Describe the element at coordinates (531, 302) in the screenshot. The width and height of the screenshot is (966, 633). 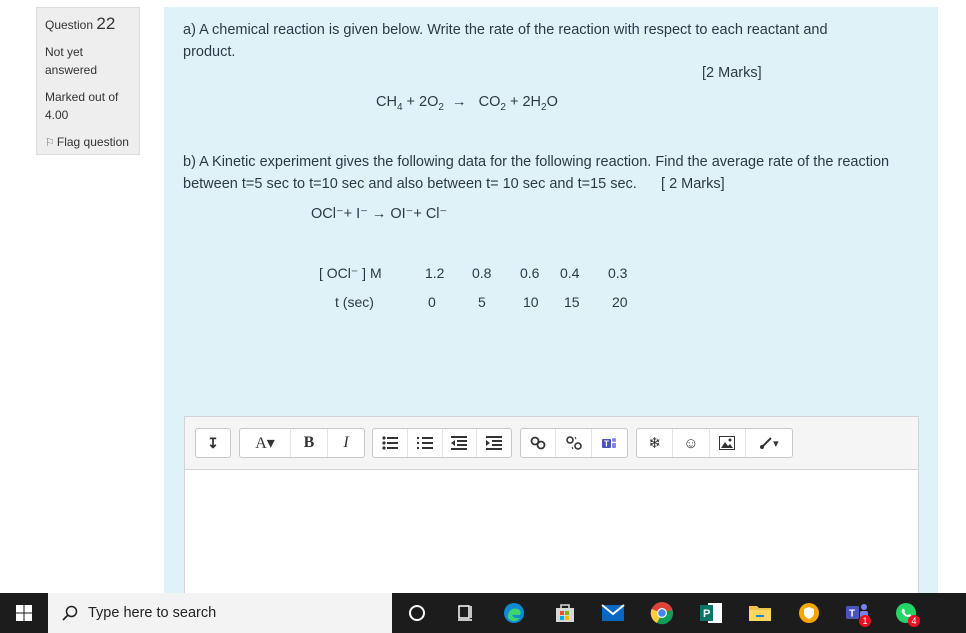
I see `table-cell: 10` at that location.